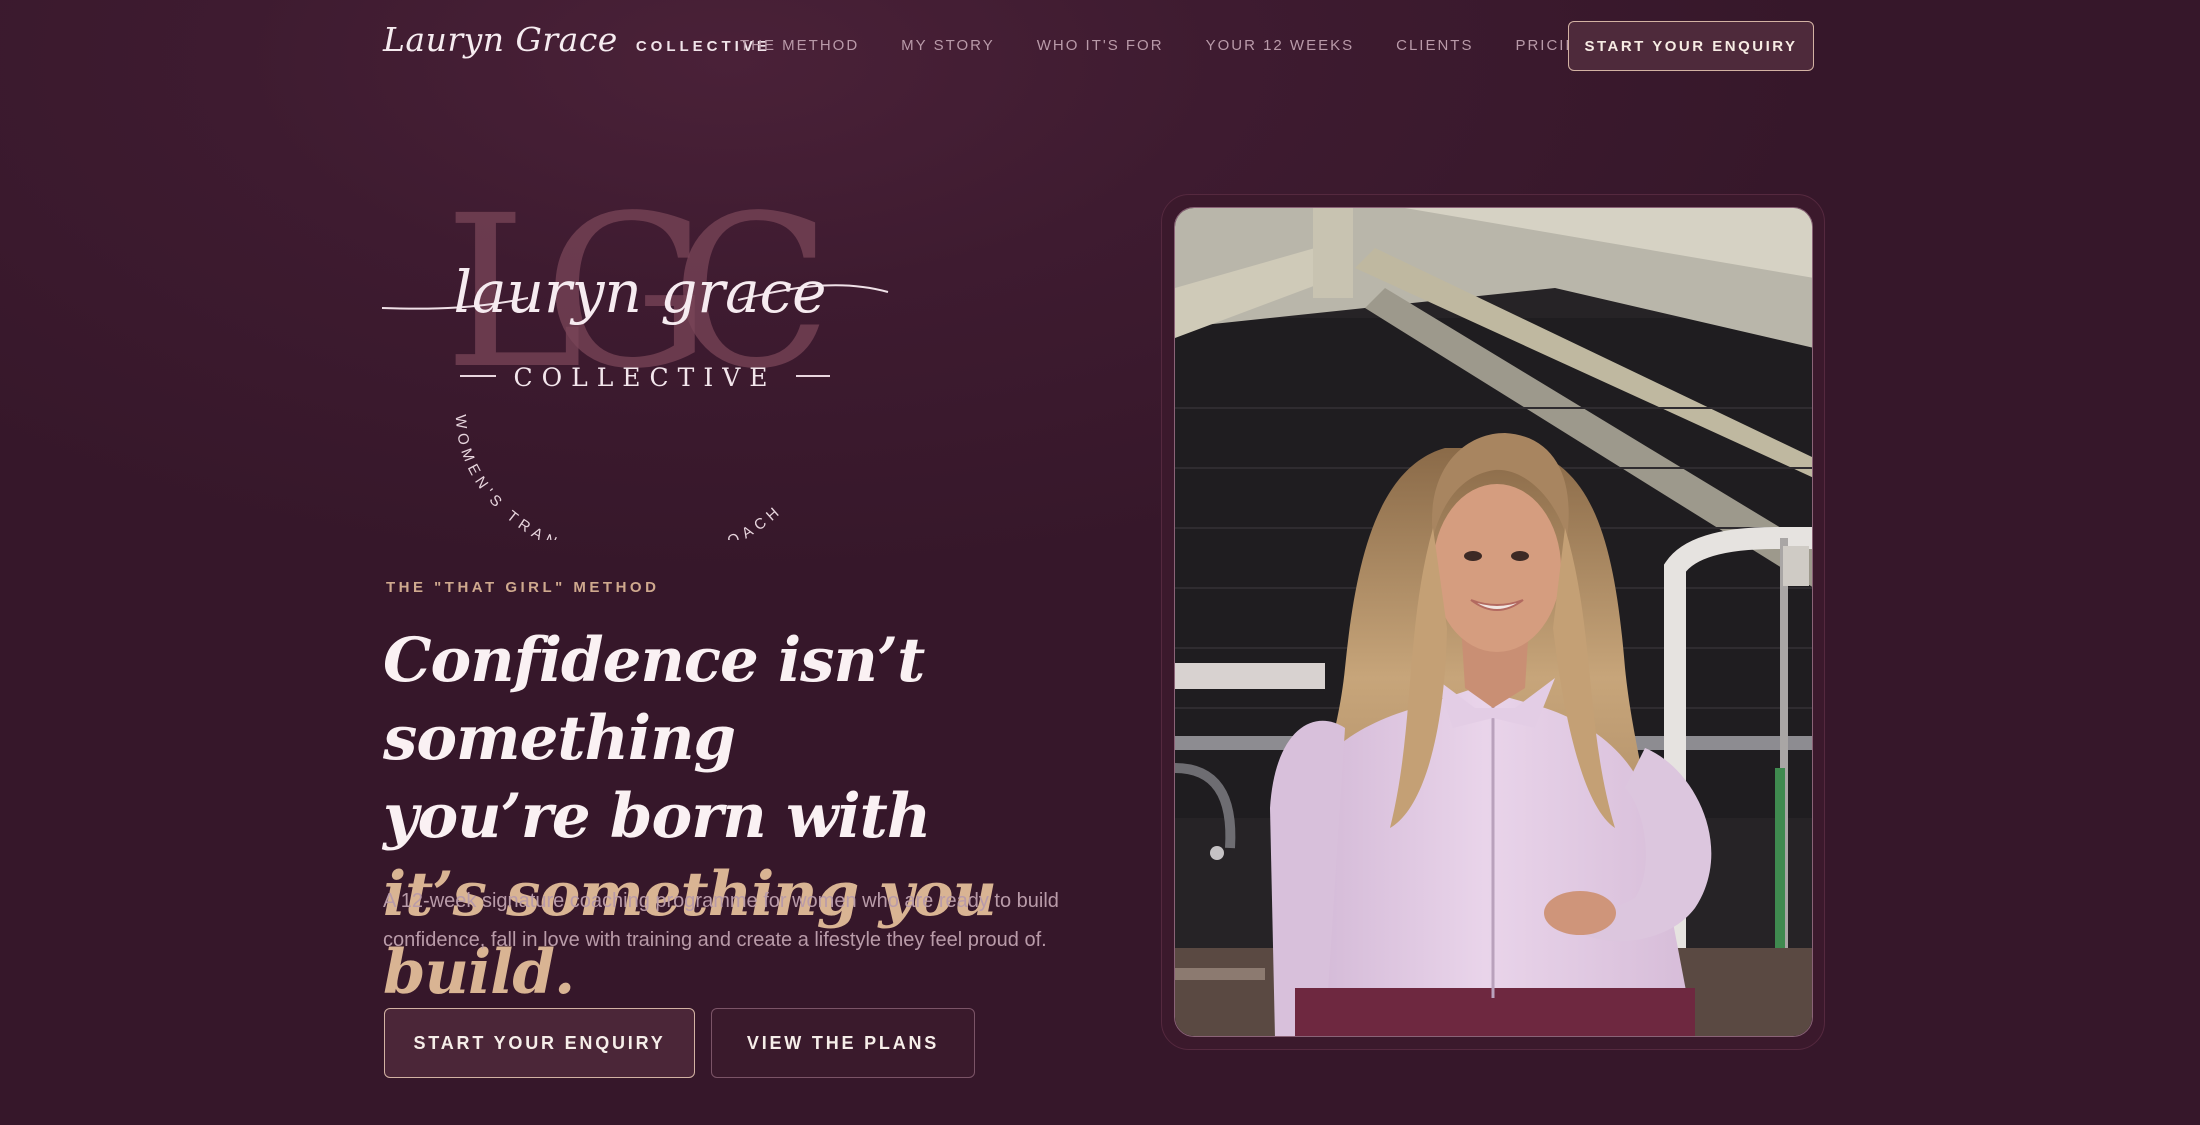 This screenshot has height=1125, width=2200. I want to click on headline-line-1: Confidence isn’t something, so click(654, 699).